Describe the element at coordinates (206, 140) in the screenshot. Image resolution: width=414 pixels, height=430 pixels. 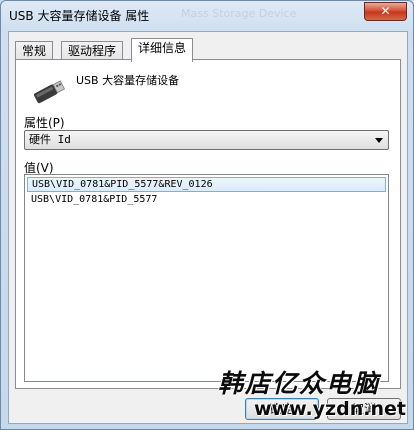
I see `property-dropdown: 硬件 Id` at that location.